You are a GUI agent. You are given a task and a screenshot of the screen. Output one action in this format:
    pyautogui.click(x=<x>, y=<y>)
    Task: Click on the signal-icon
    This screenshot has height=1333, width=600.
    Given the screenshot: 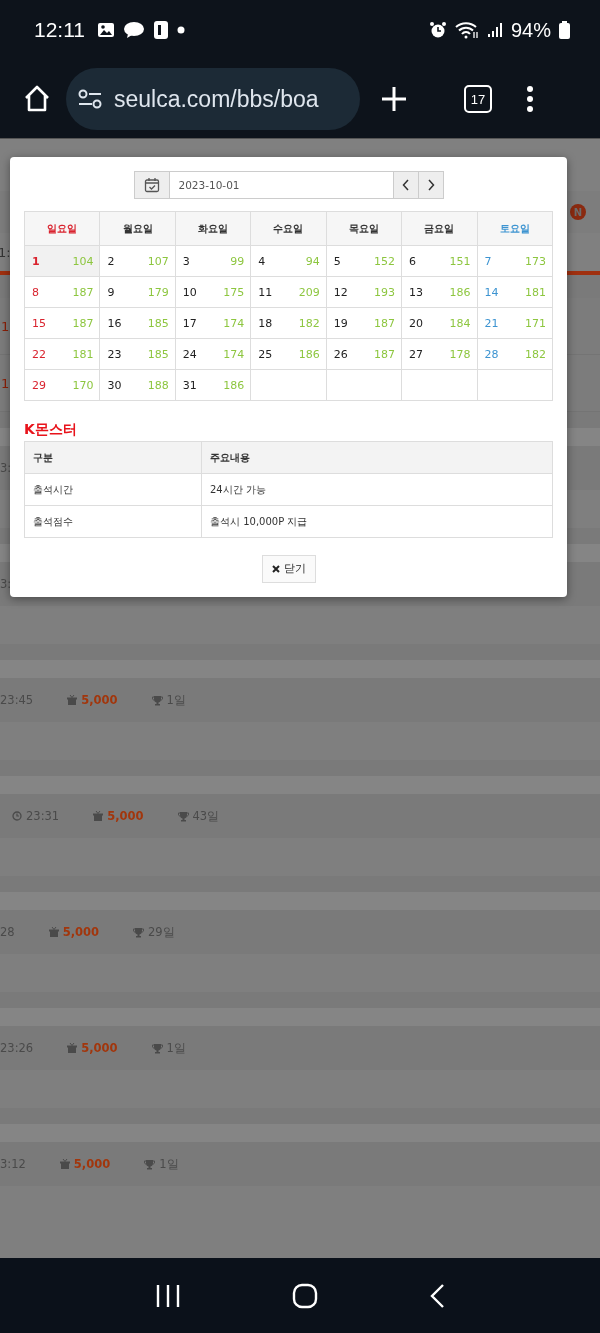 What is the action you would take?
    pyautogui.click(x=494, y=30)
    